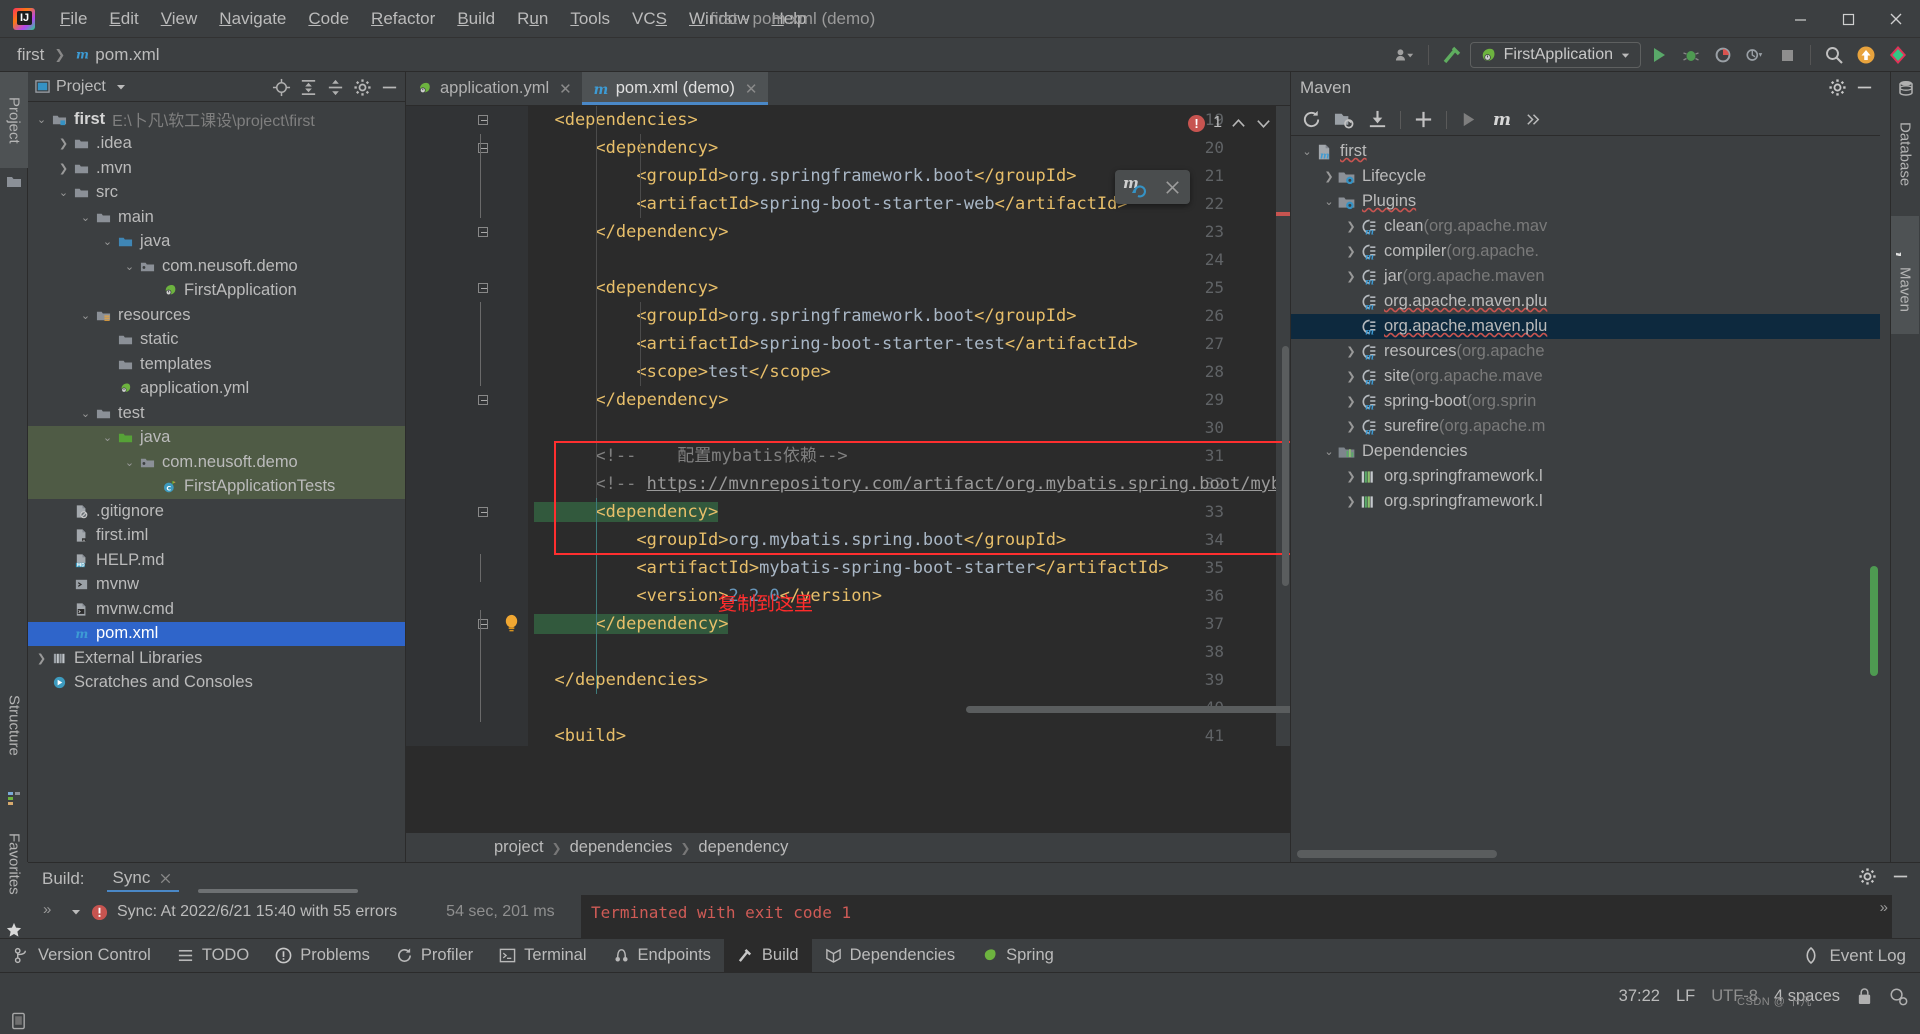 The image size is (1920, 1034). Describe the element at coordinates (335, 87) in the screenshot. I see `collapse-all-icon` at that location.